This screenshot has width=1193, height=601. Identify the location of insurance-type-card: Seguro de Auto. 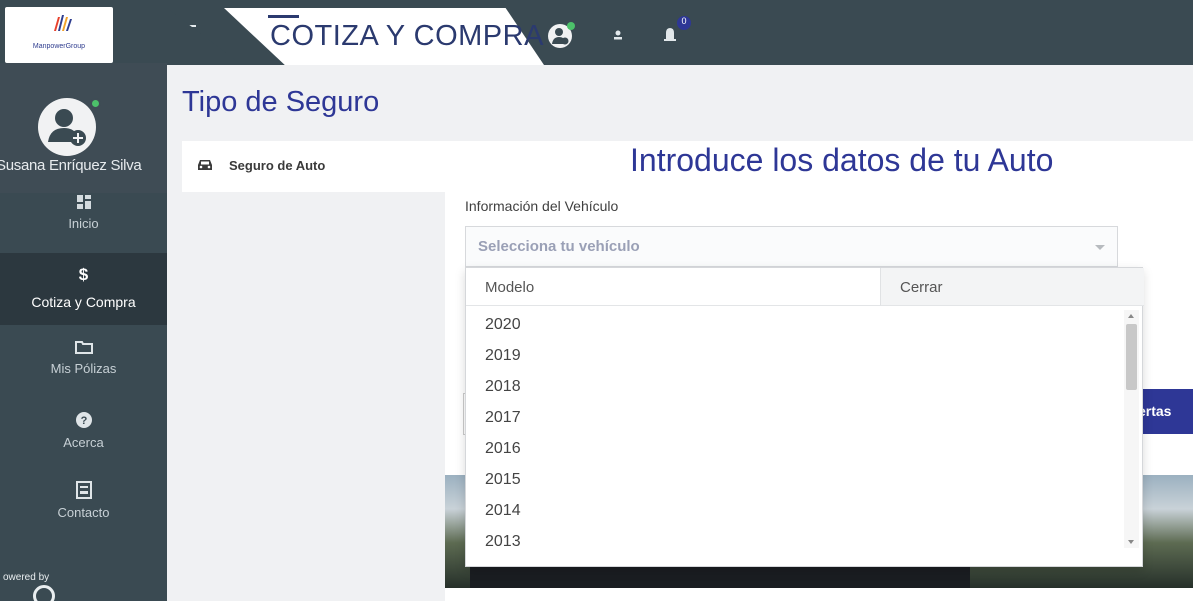
(313, 166).